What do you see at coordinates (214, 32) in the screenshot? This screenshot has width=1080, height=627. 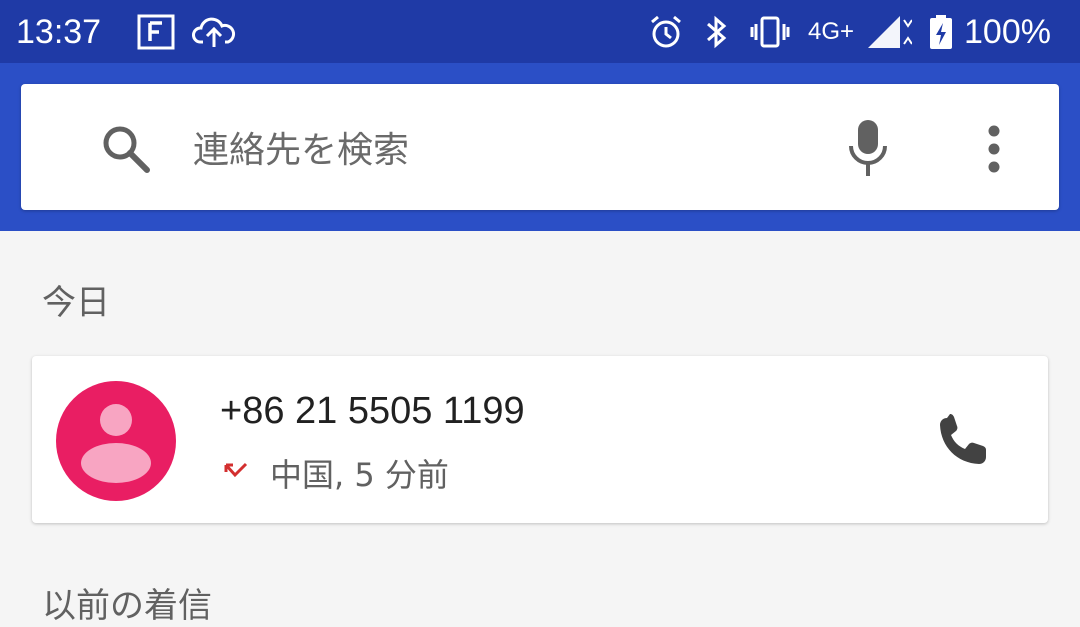 I see `cloud-upload-icon` at bounding box center [214, 32].